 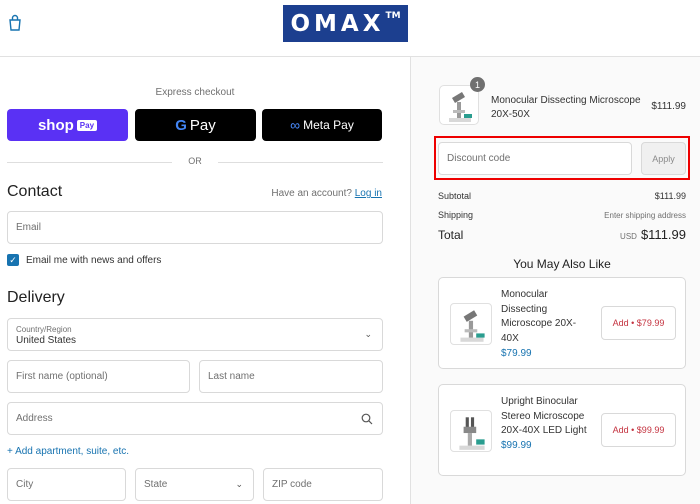 What do you see at coordinates (472, 433) in the screenshot?
I see `stereo-microscope-icon` at bounding box center [472, 433].